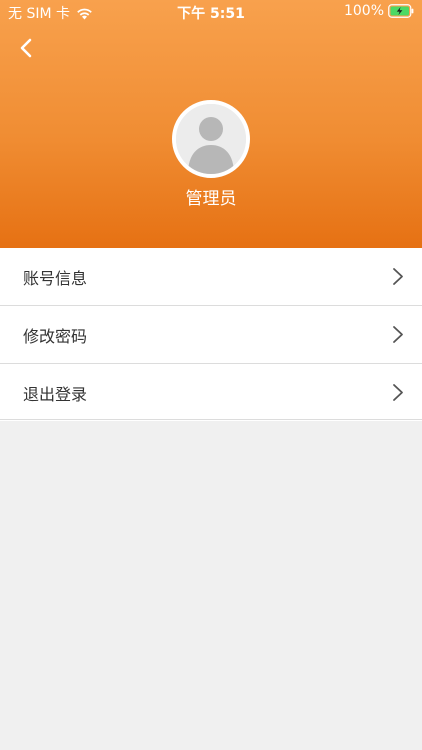  Describe the element at coordinates (363, 11) in the screenshot. I see `battery-percent: 100%` at that location.